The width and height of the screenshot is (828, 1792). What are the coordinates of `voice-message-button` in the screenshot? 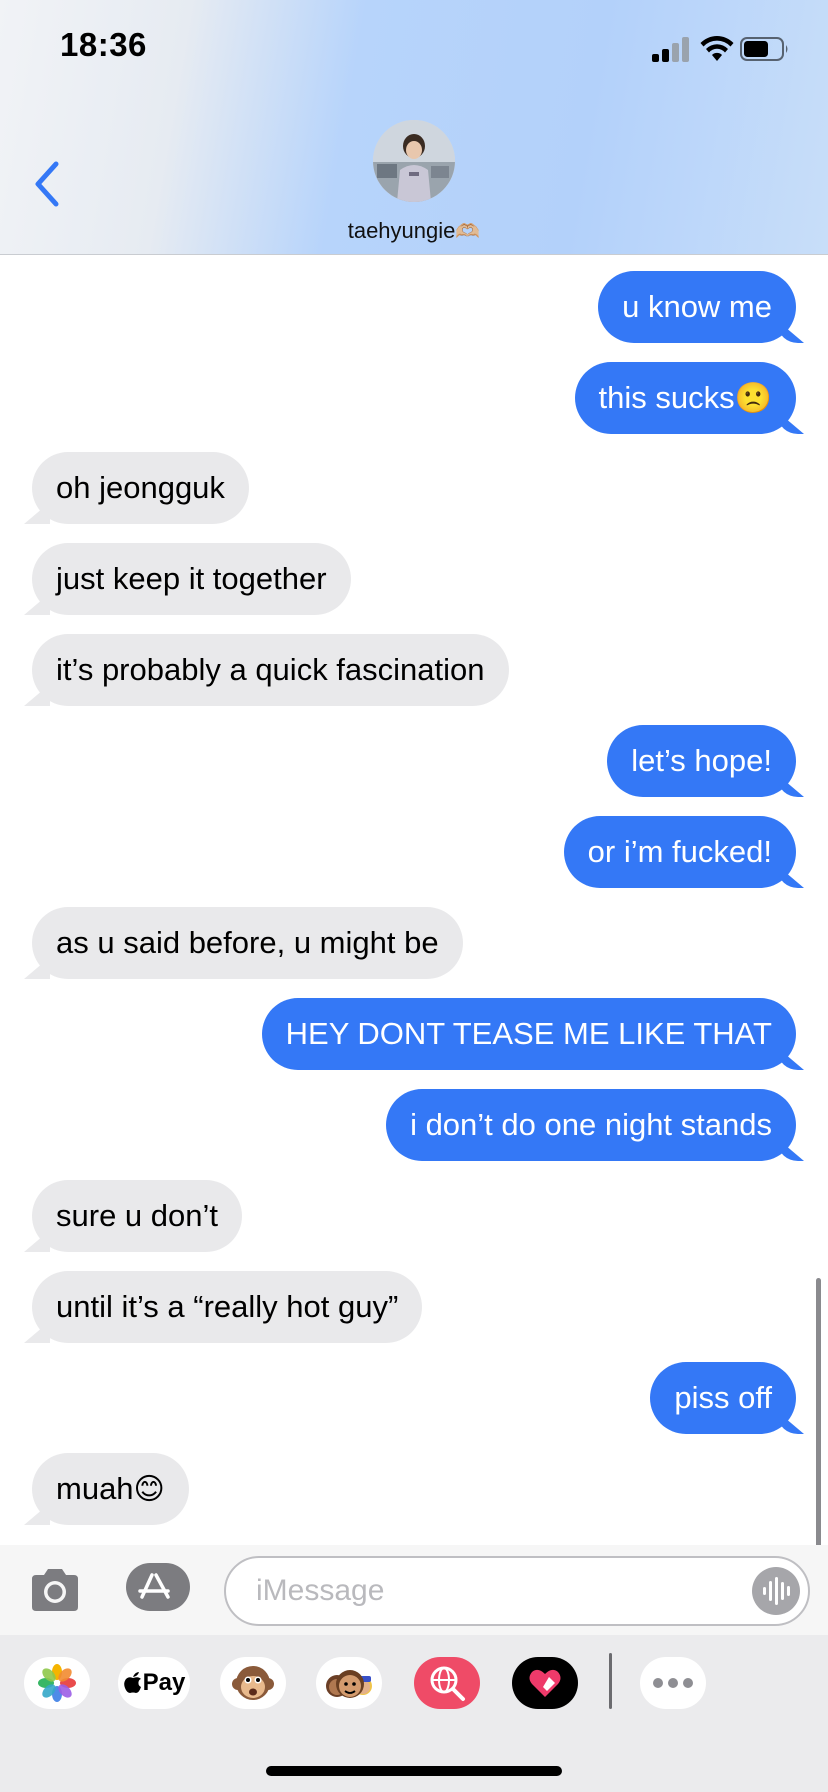 It's located at (776, 1591).